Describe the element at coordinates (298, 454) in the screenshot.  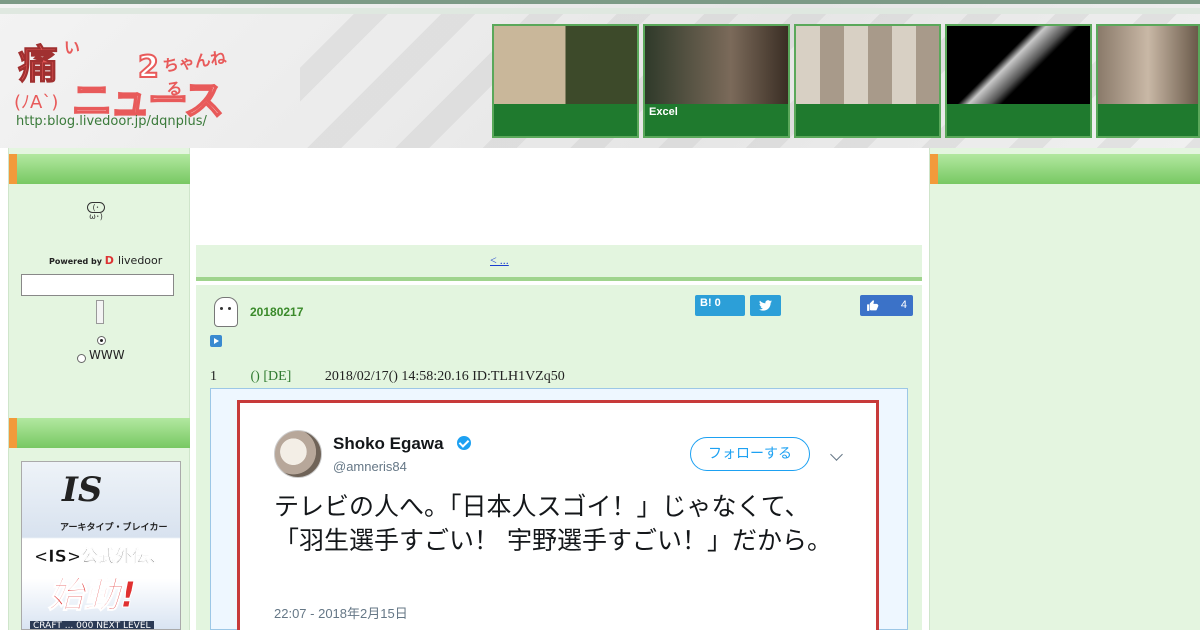
I see `avatar` at that location.